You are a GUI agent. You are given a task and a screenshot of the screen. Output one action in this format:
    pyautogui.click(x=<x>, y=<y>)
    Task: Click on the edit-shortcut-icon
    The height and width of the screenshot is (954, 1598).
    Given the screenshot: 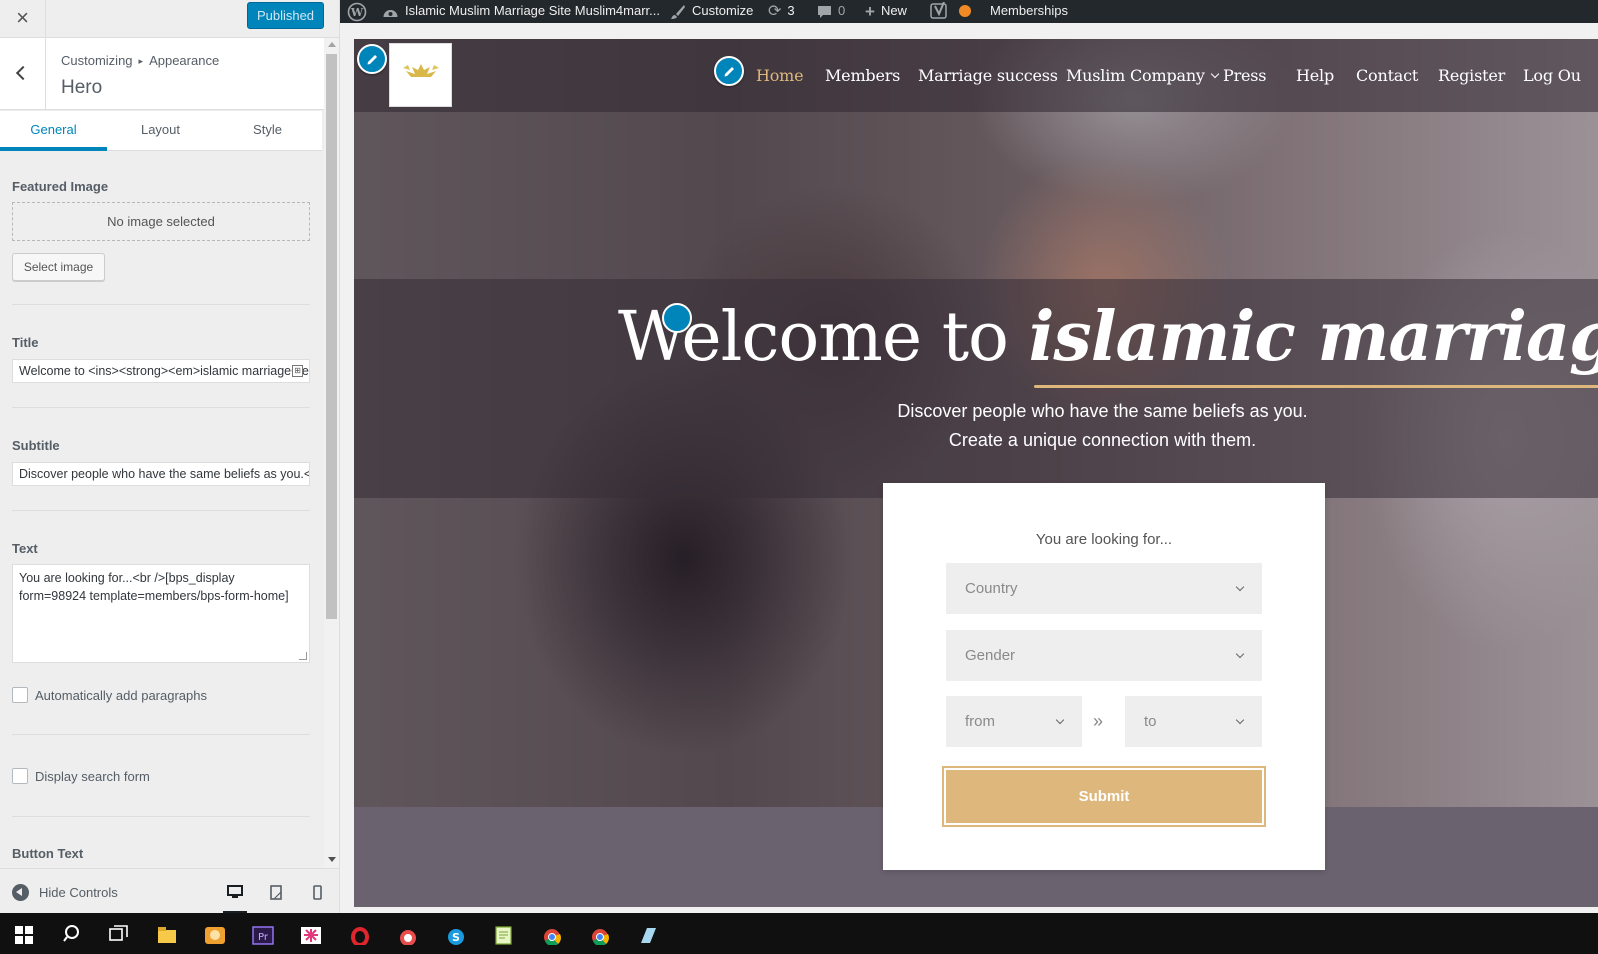 What is the action you would take?
    pyautogui.click(x=372, y=59)
    